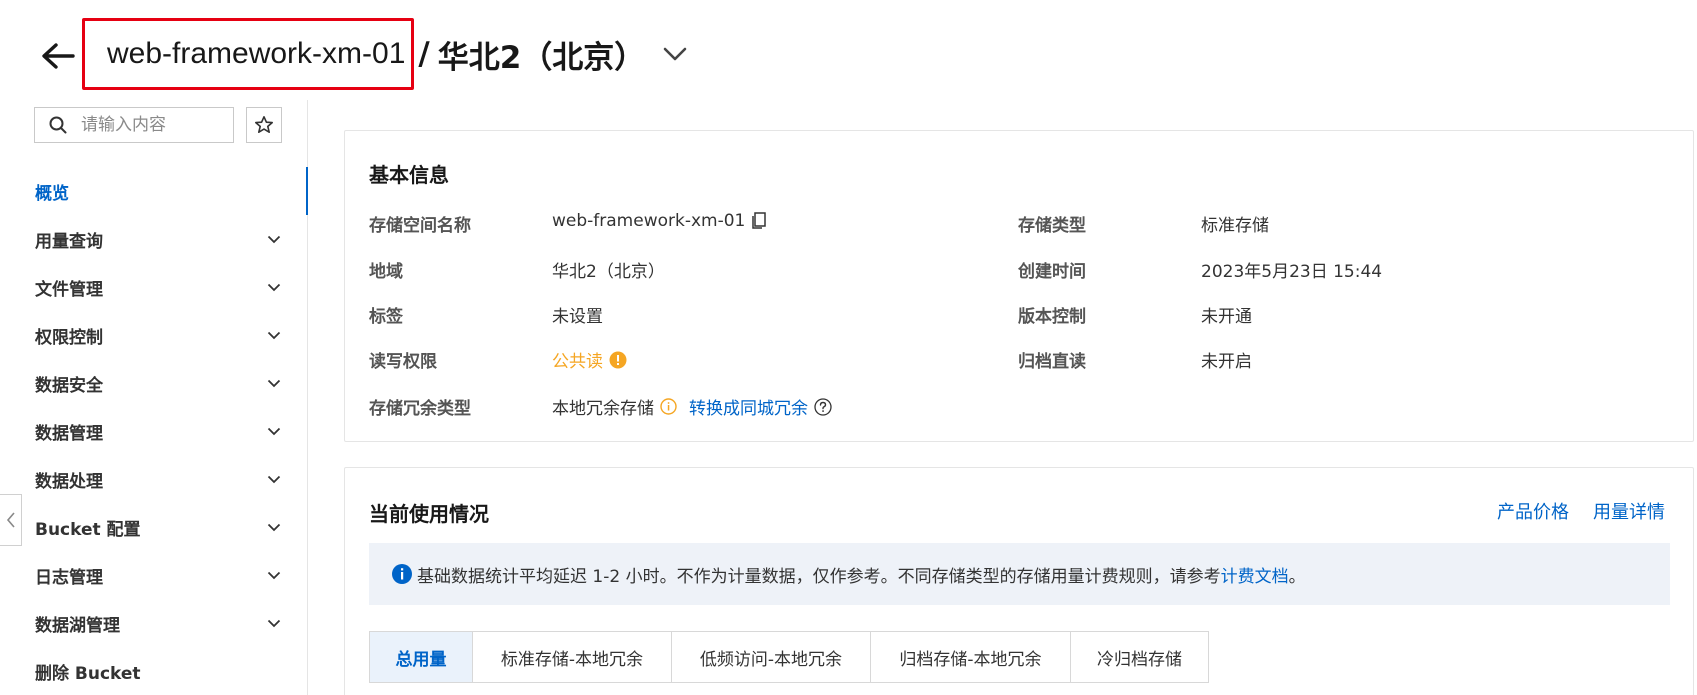 The image size is (1697, 695). I want to click on chevron-left-icon, so click(10, 520).